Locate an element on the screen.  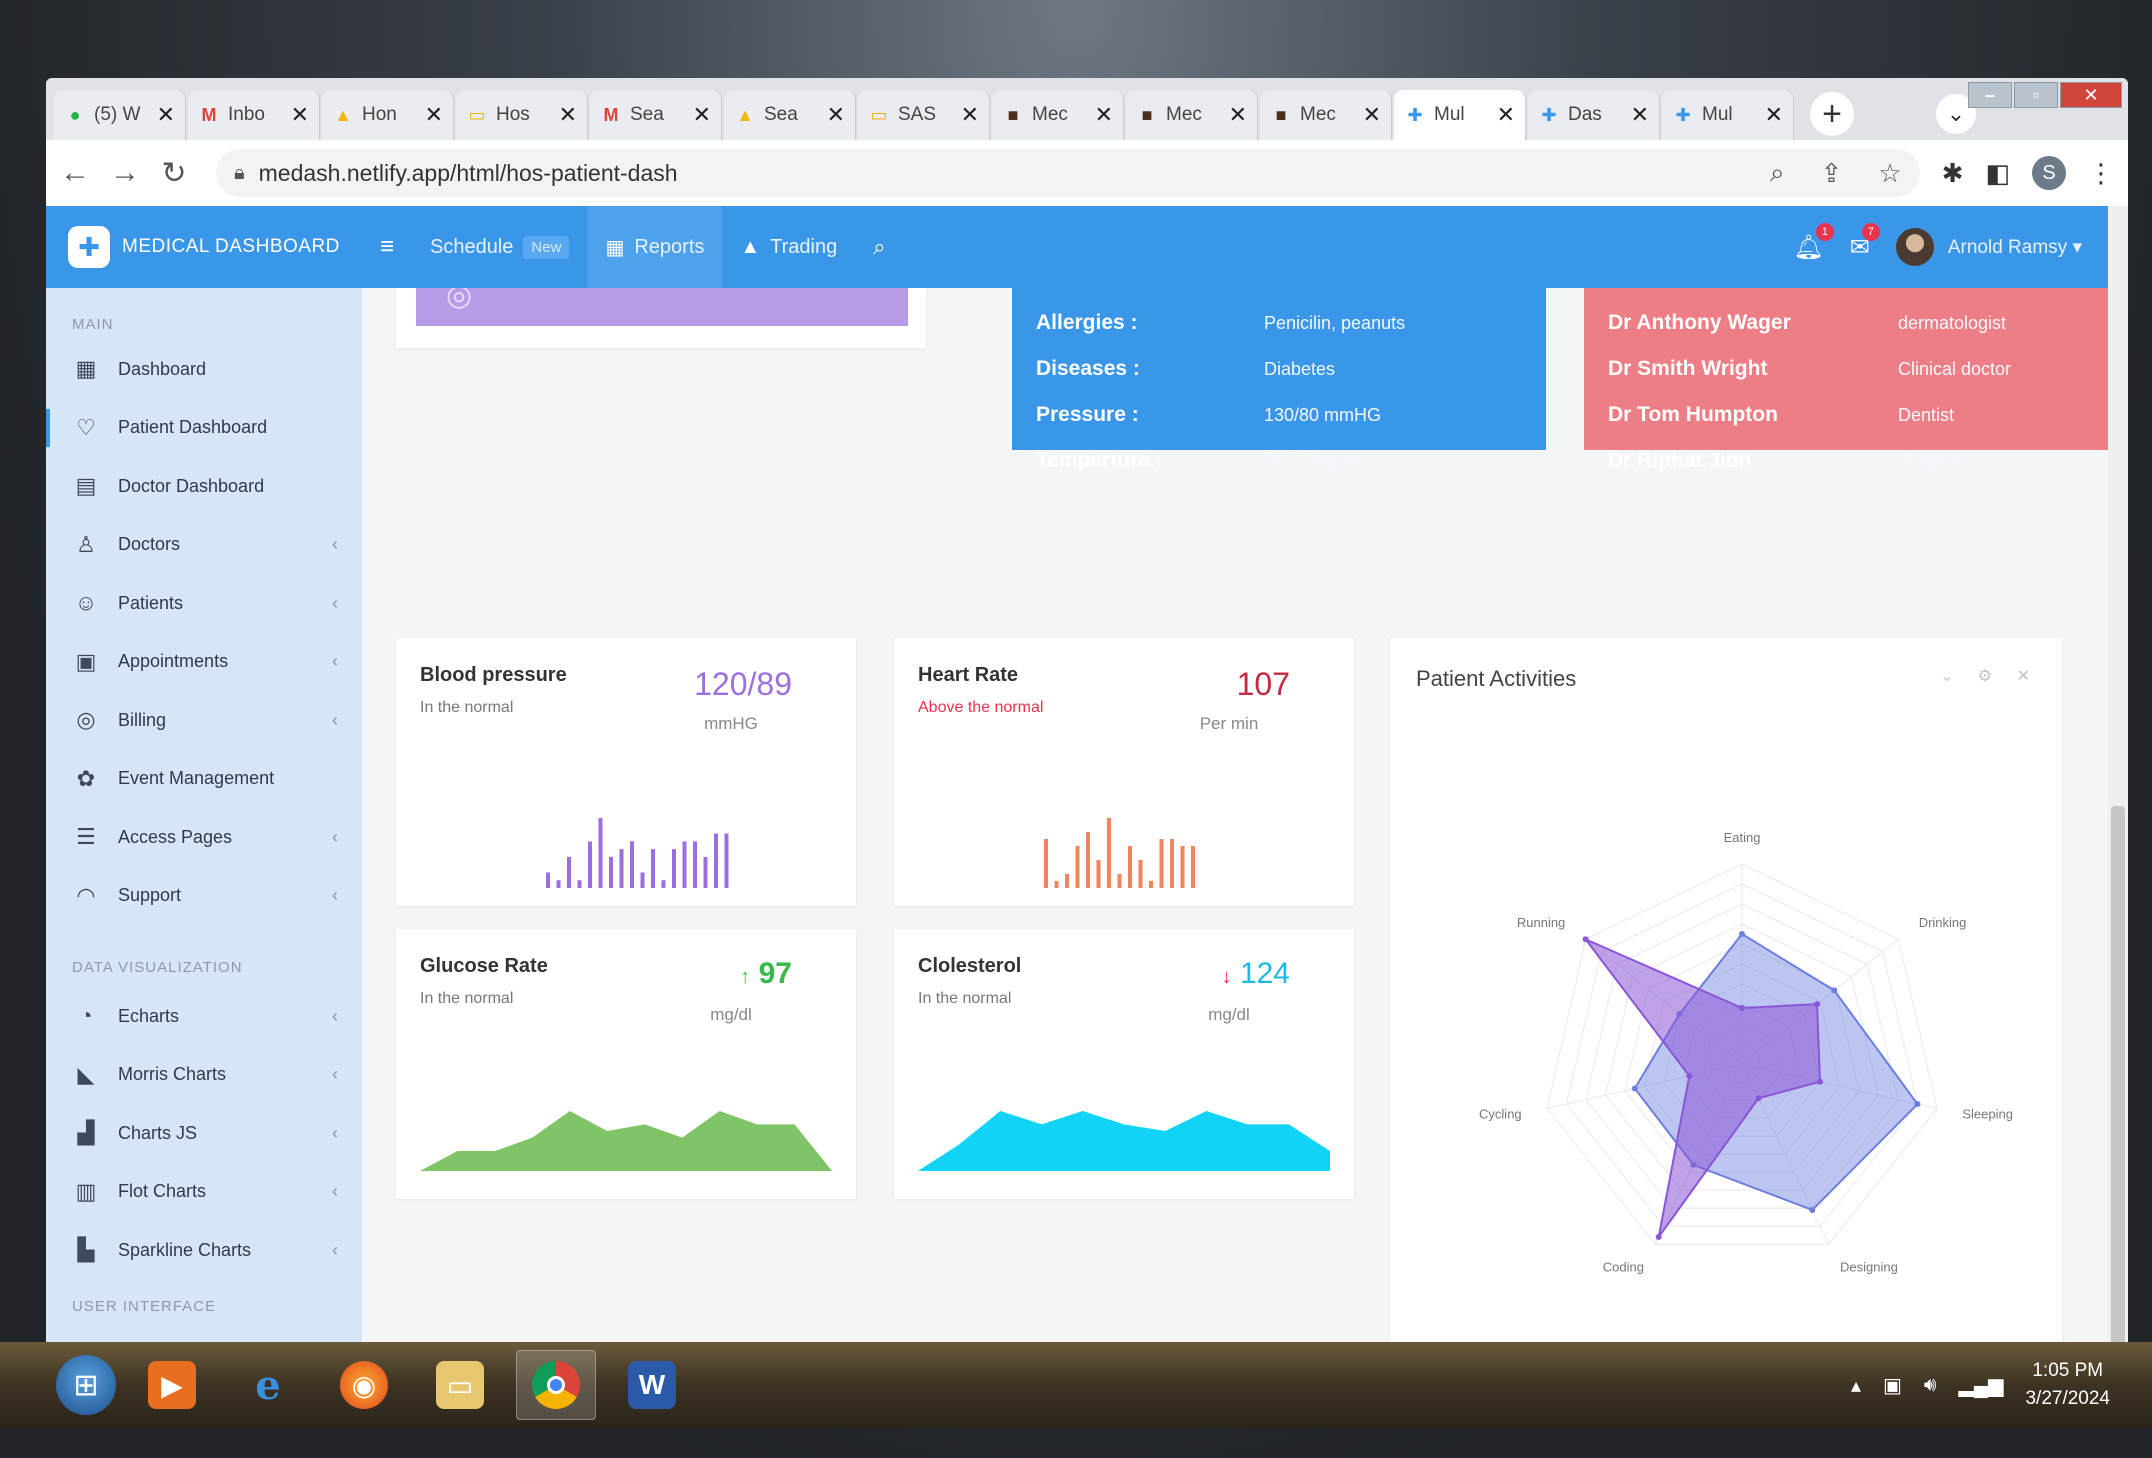
sidebar-item-sparkline-charts: ▙ Sparkline Charts ‹ is located at coordinates (204, 1250).